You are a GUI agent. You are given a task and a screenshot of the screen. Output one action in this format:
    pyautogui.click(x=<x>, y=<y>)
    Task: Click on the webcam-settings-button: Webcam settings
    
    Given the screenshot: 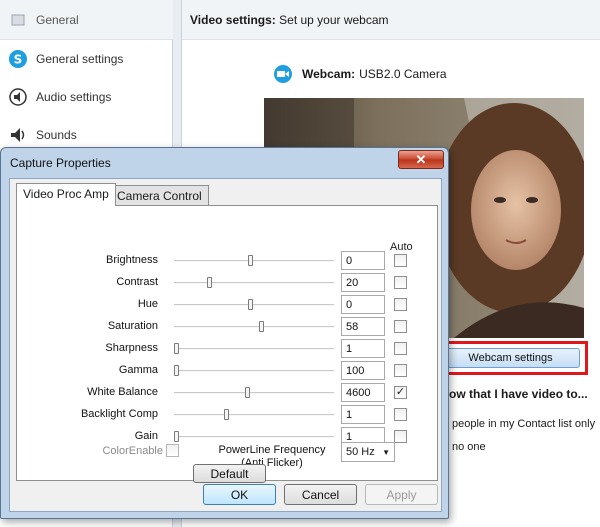 What is the action you would take?
    pyautogui.click(x=510, y=358)
    